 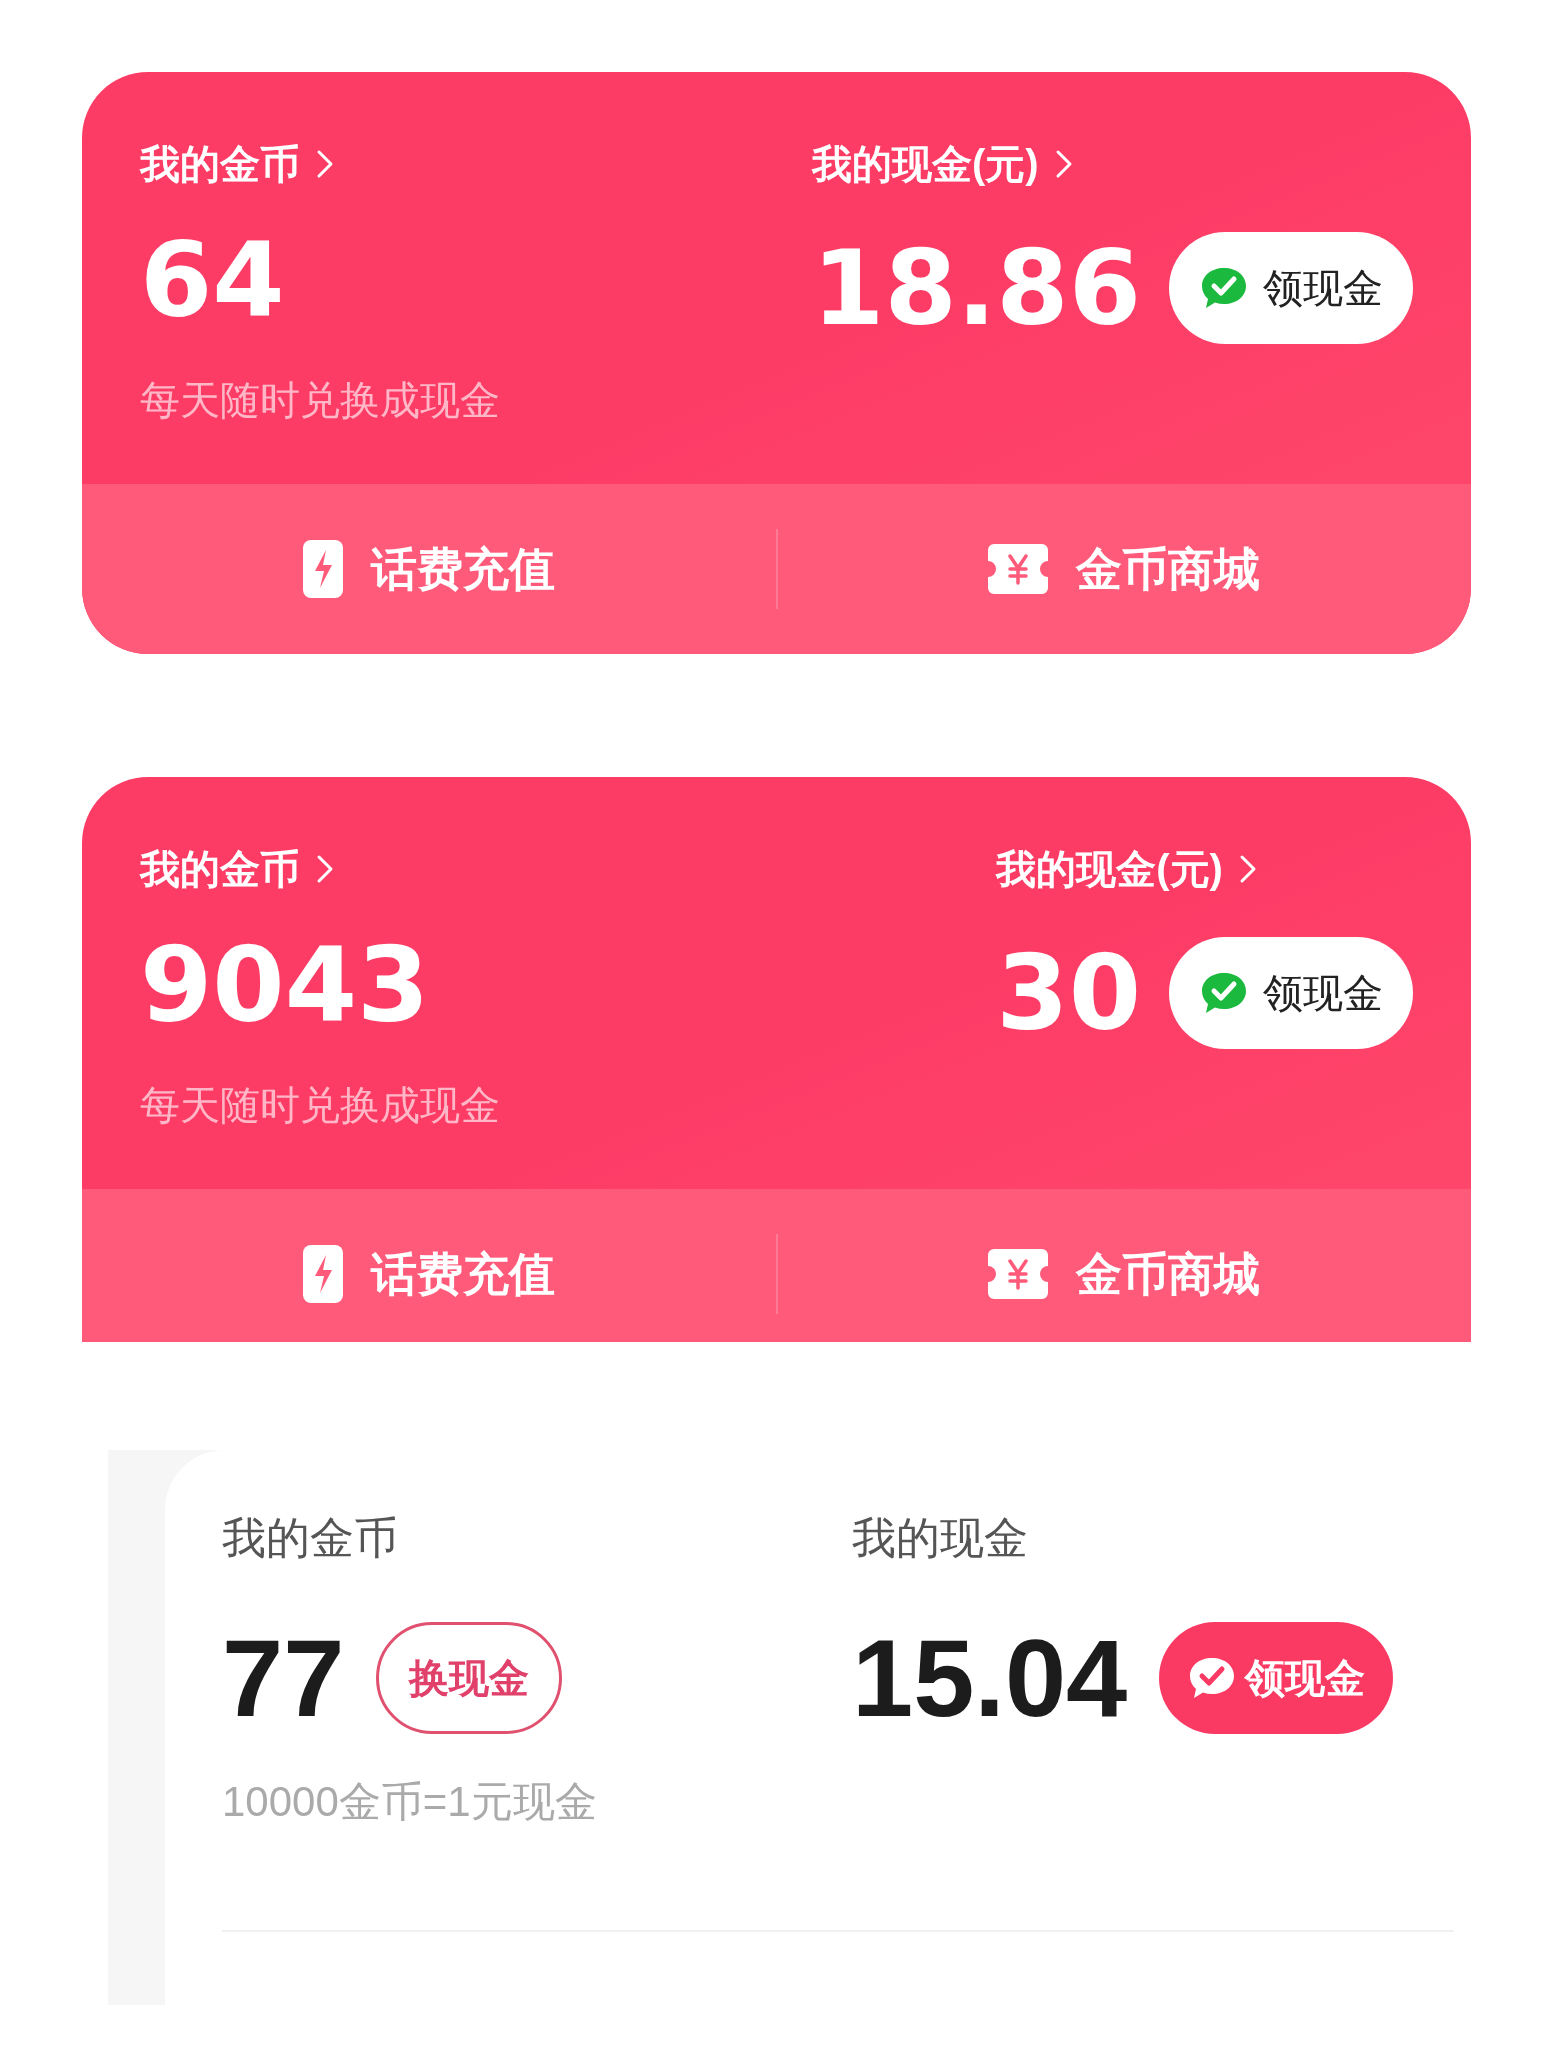 I want to click on exchange-button: 换现金, so click(x=469, y=1678).